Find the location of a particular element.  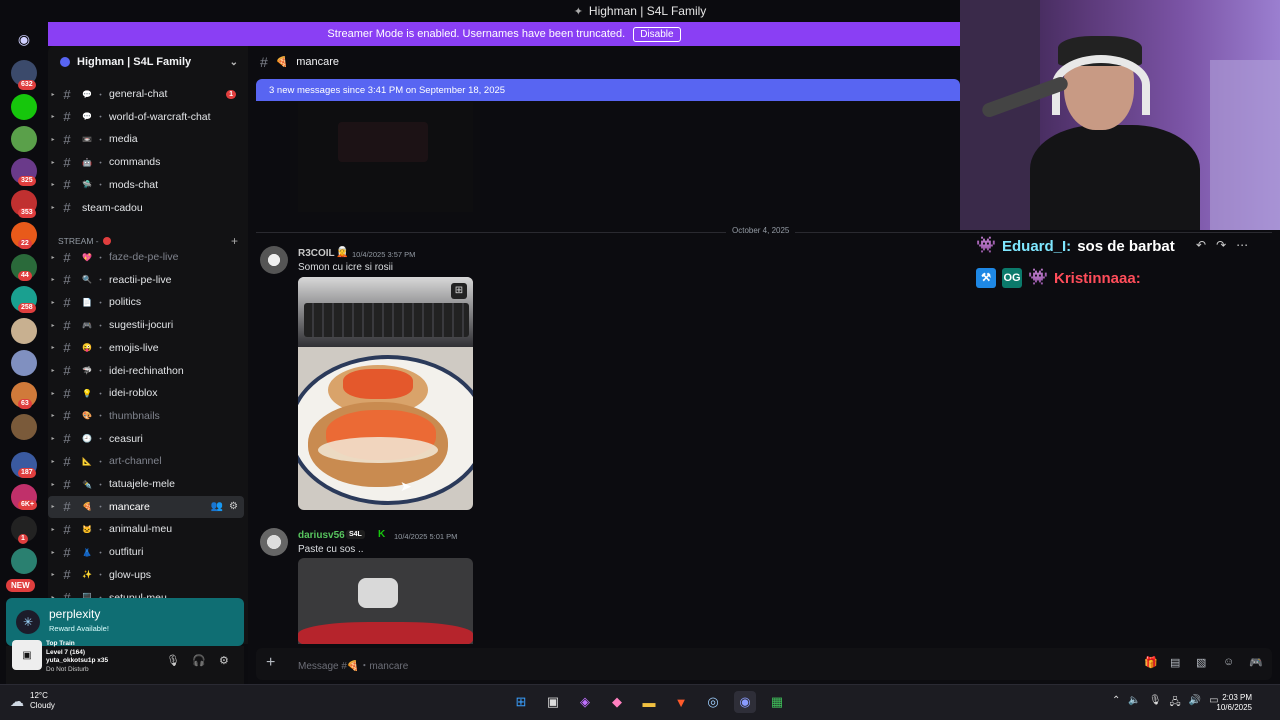

brave-browser-icon: ▼ is located at coordinates (681, 702).